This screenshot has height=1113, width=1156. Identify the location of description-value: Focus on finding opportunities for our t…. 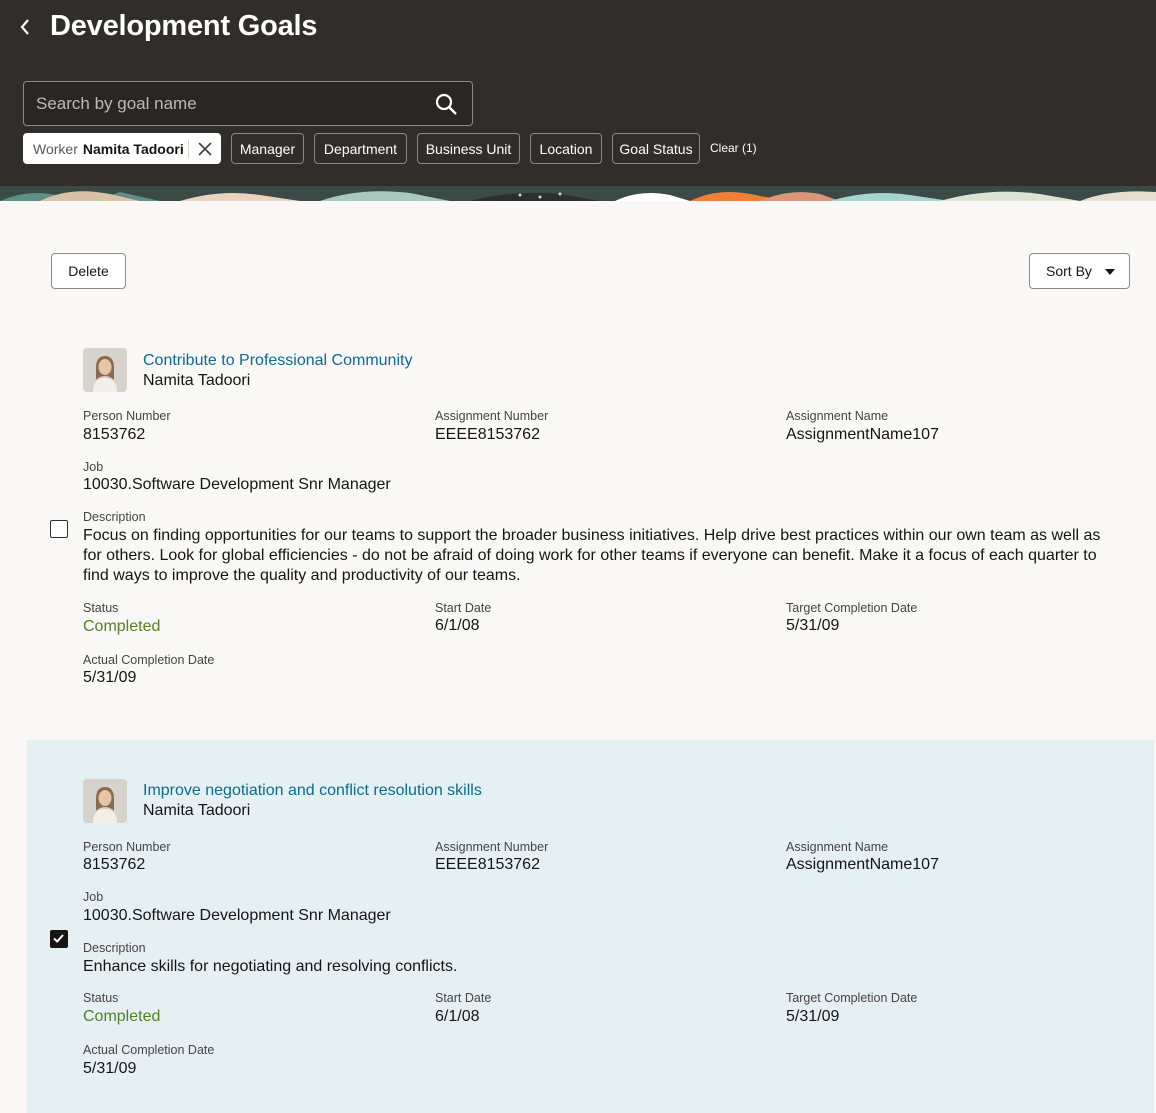
(592, 555).